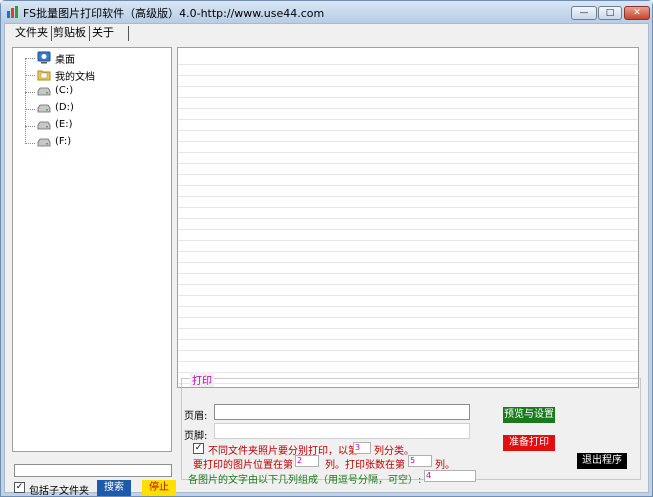 The width and height of the screenshot is (653, 497). Describe the element at coordinates (420, 461) in the screenshot. I see `count-column-input: 5` at that location.